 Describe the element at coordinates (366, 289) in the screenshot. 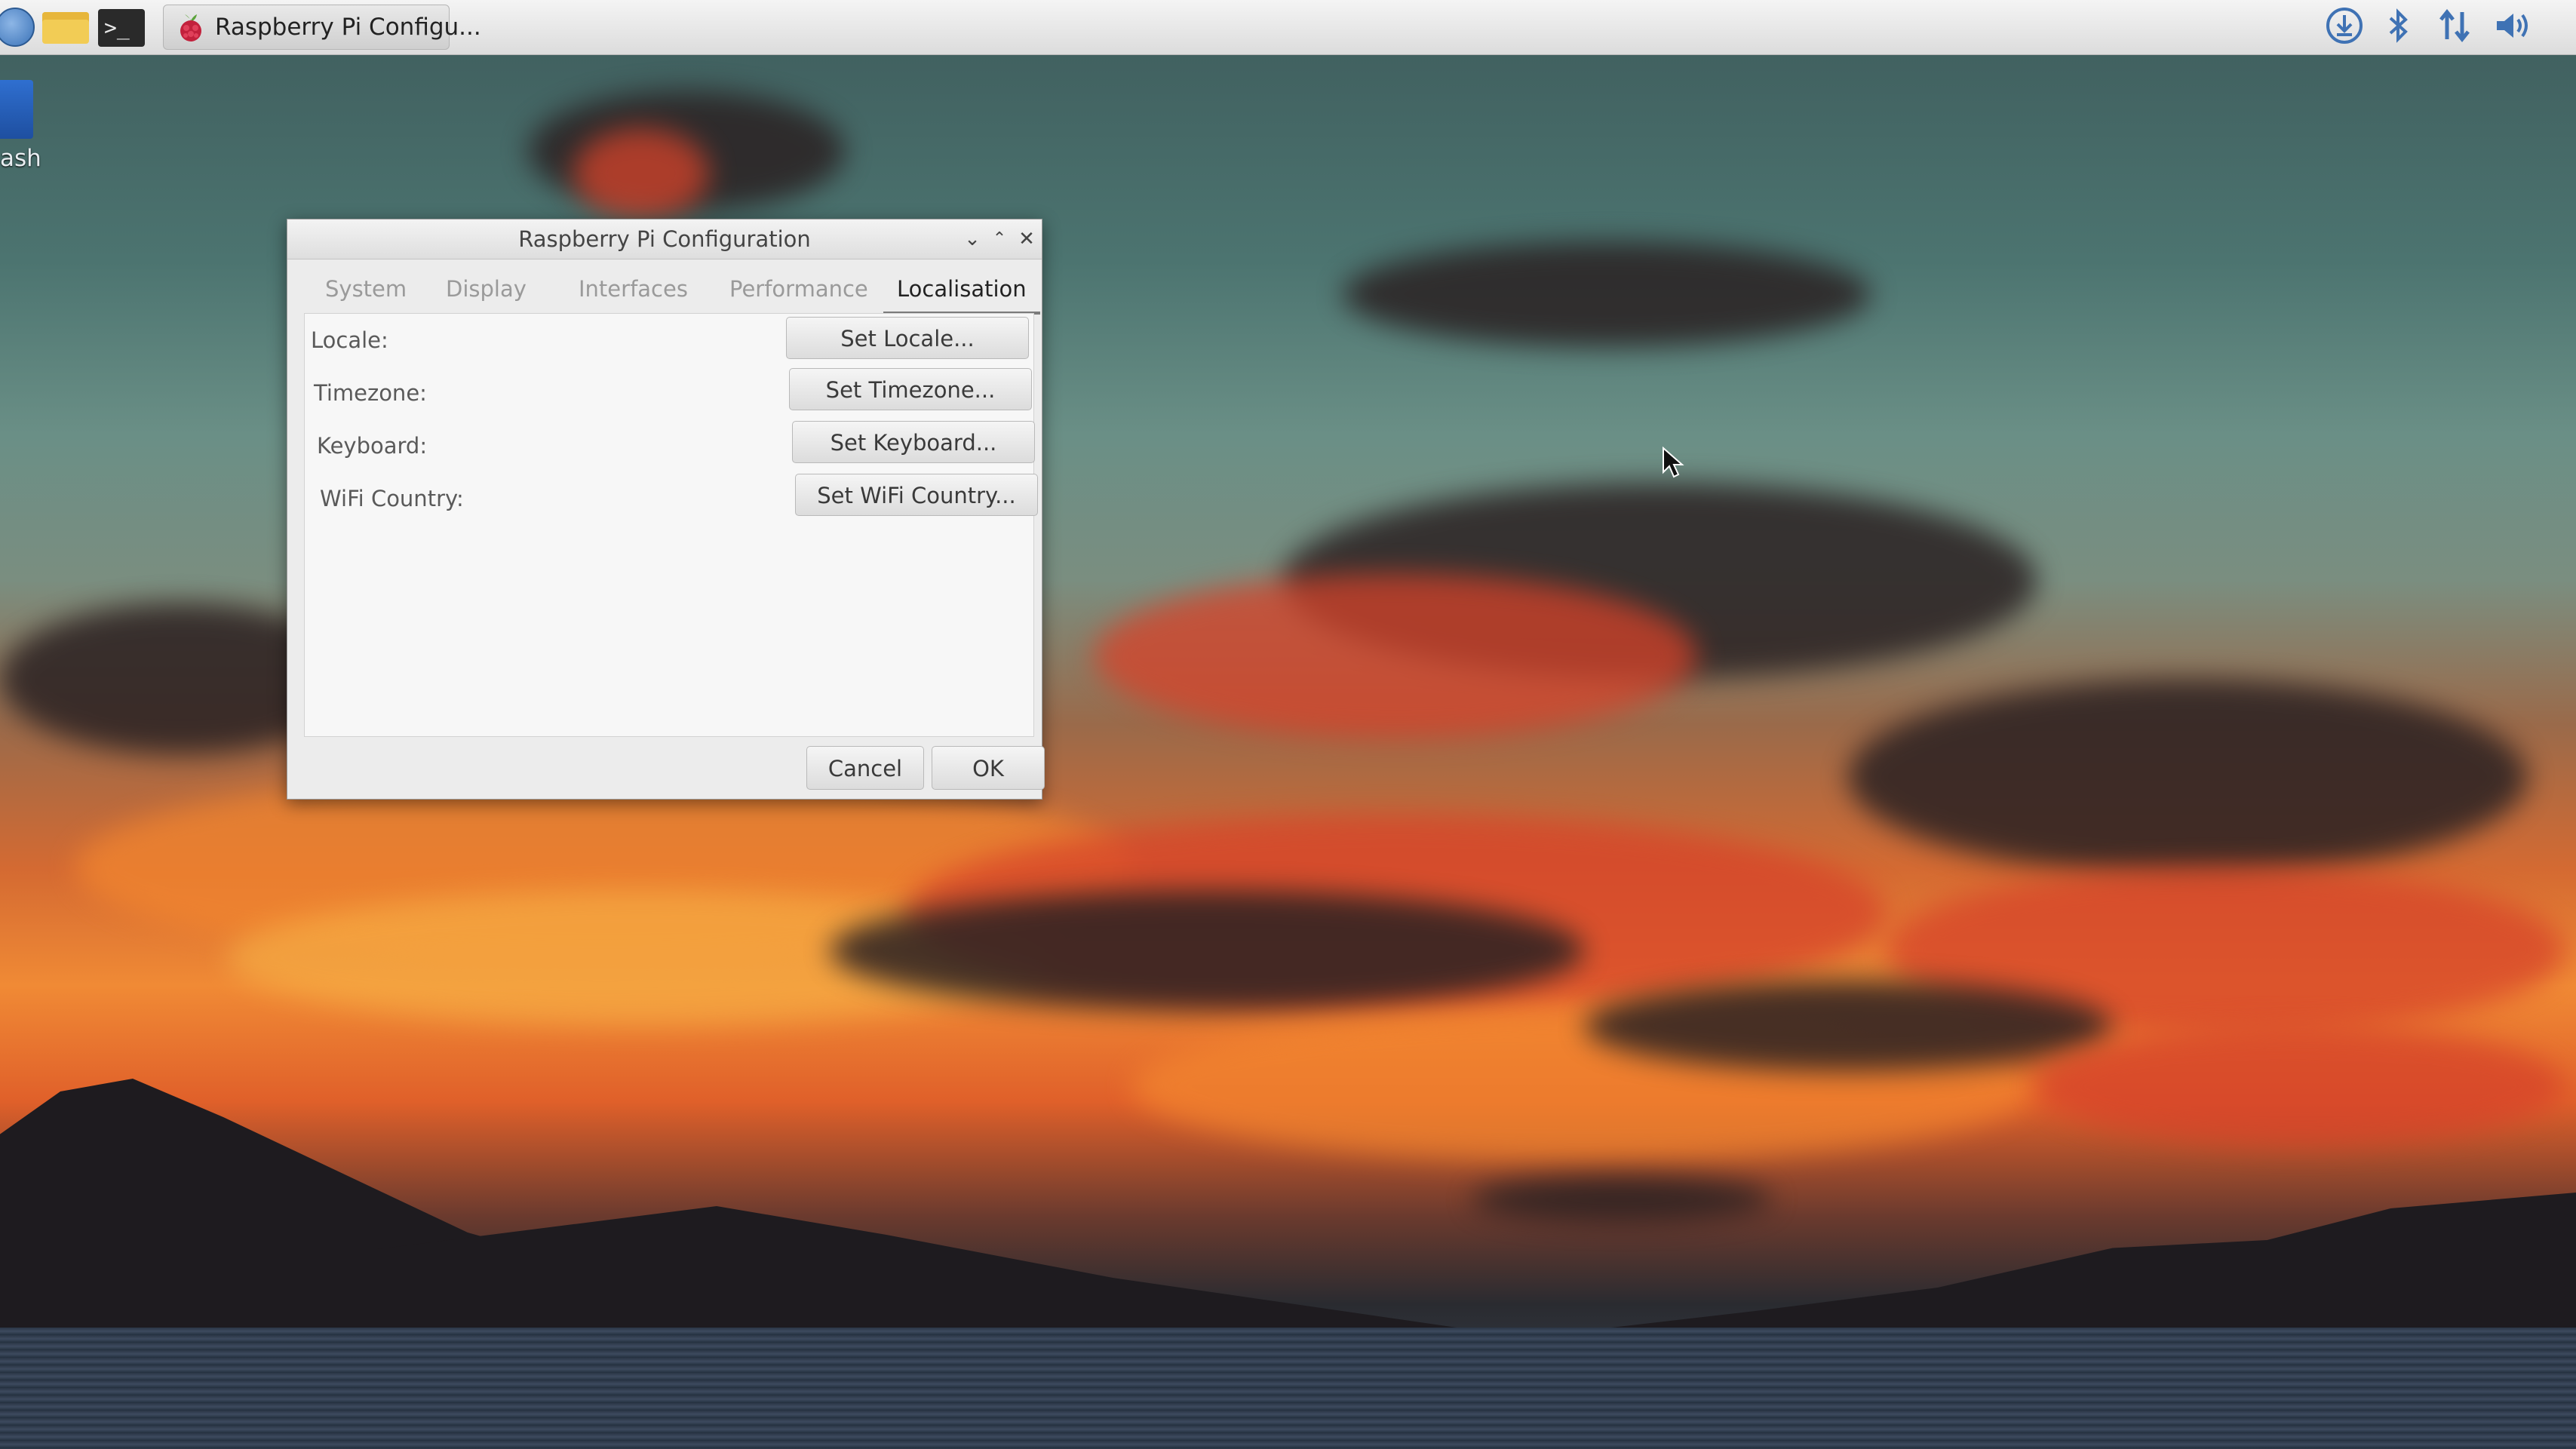

I see `tab-system: System` at that location.